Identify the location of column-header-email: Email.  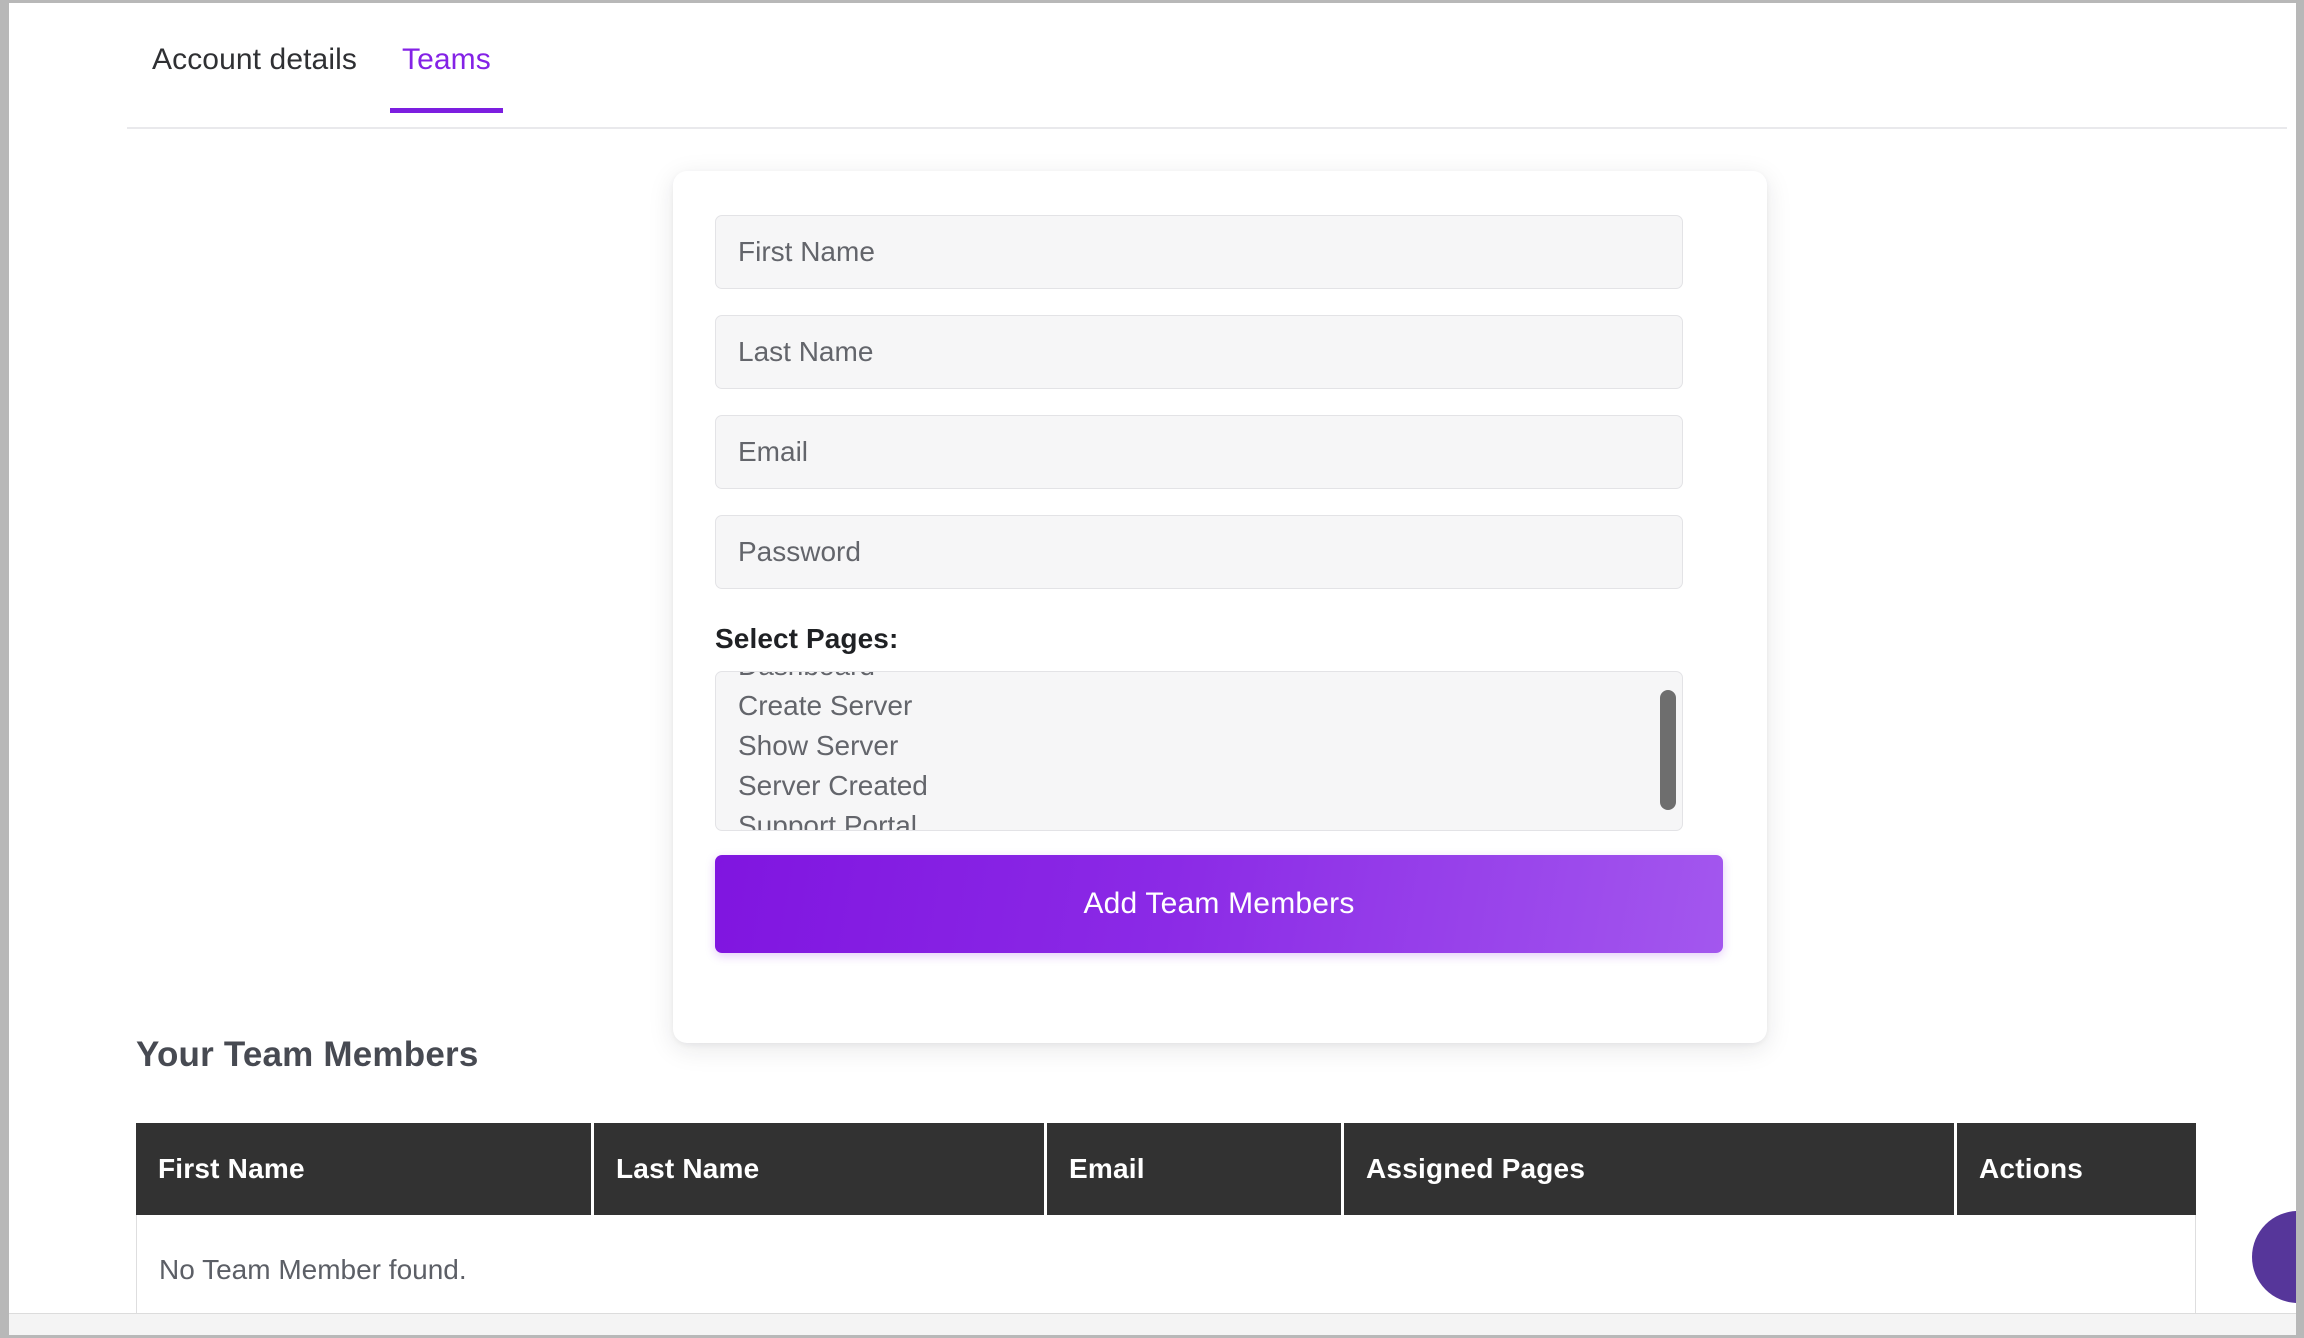
(1195, 1169).